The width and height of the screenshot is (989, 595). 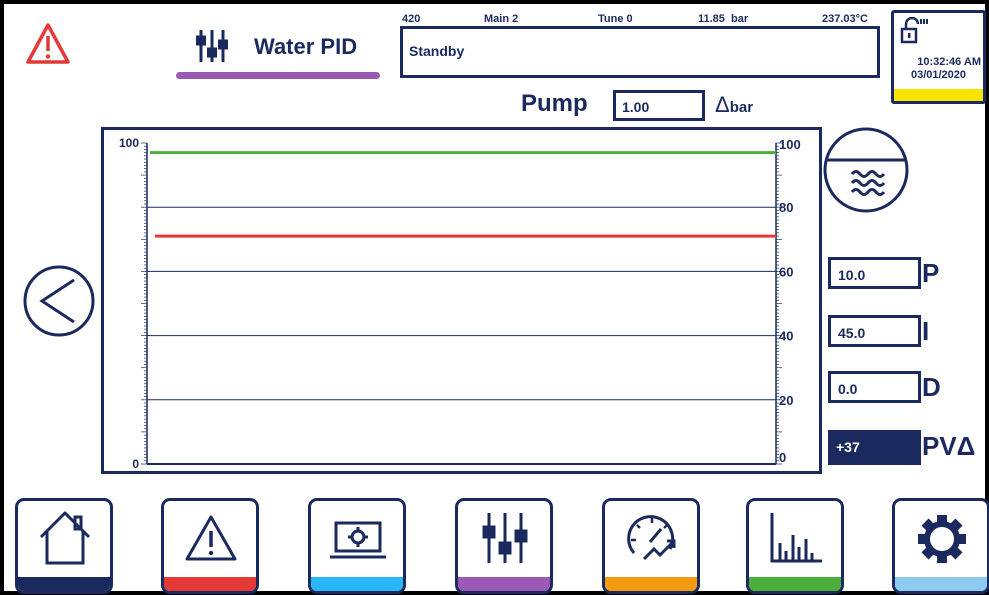 I want to click on right-tick-label: 100, so click(x=790, y=144).